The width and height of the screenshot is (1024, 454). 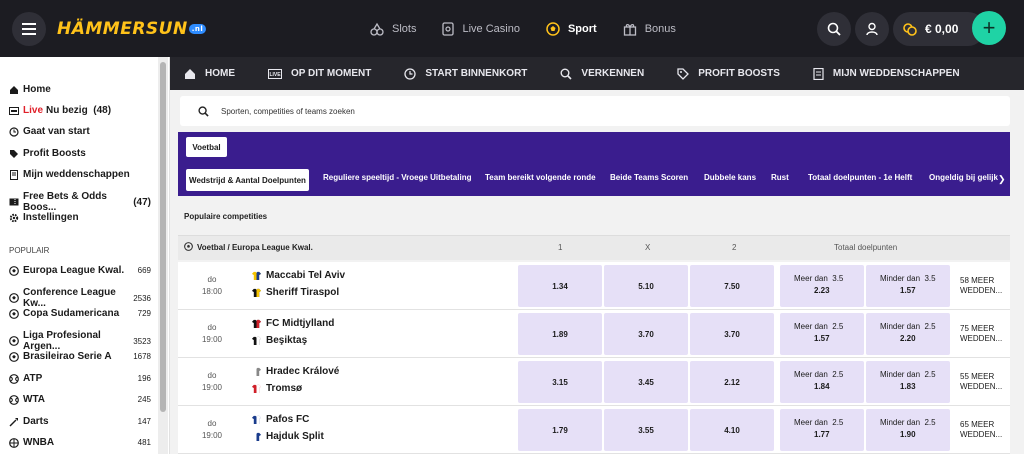 What do you see at coordinates (277, 388) in the screenshot?
I see `away-team: Tromsø` at bounding box center [277, 388].